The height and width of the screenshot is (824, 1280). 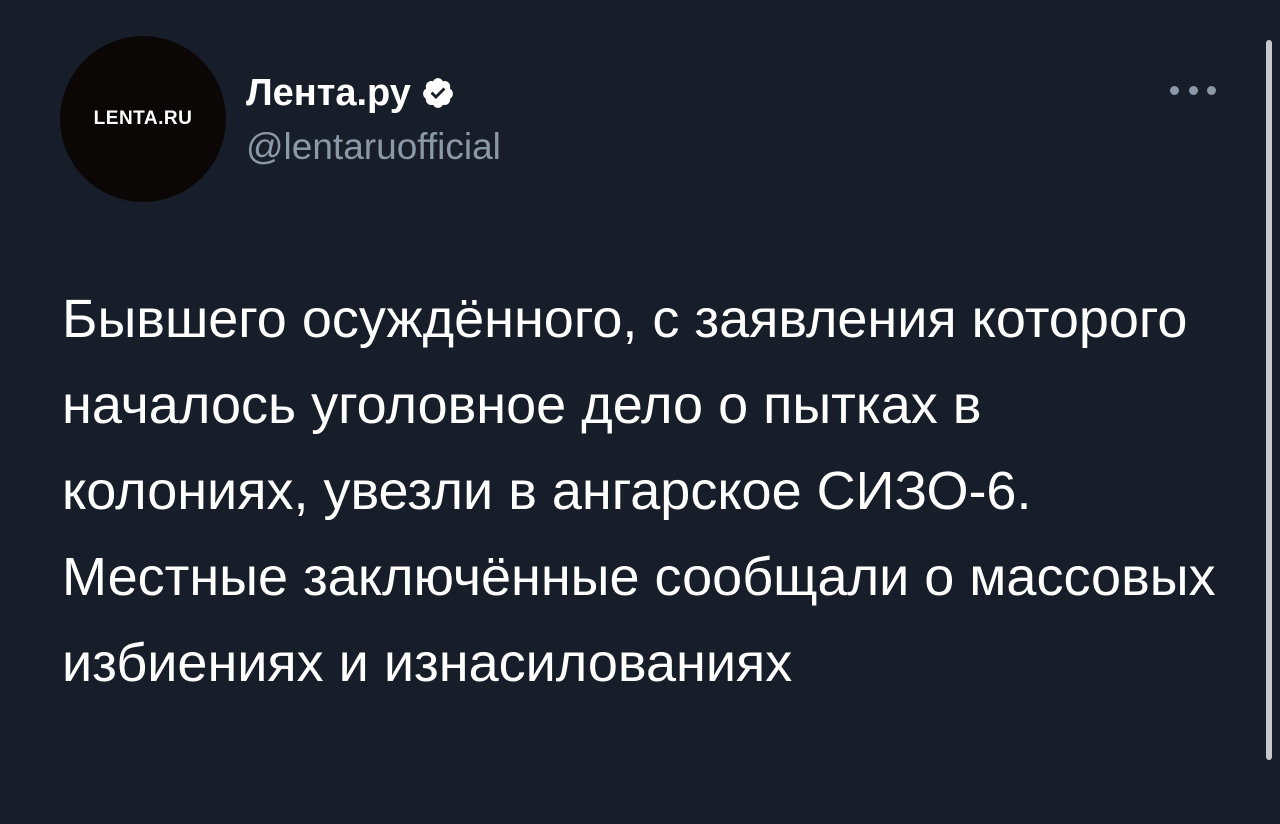 I want to click on author-name-row: Лента.ру, so click(x=350, y=93).